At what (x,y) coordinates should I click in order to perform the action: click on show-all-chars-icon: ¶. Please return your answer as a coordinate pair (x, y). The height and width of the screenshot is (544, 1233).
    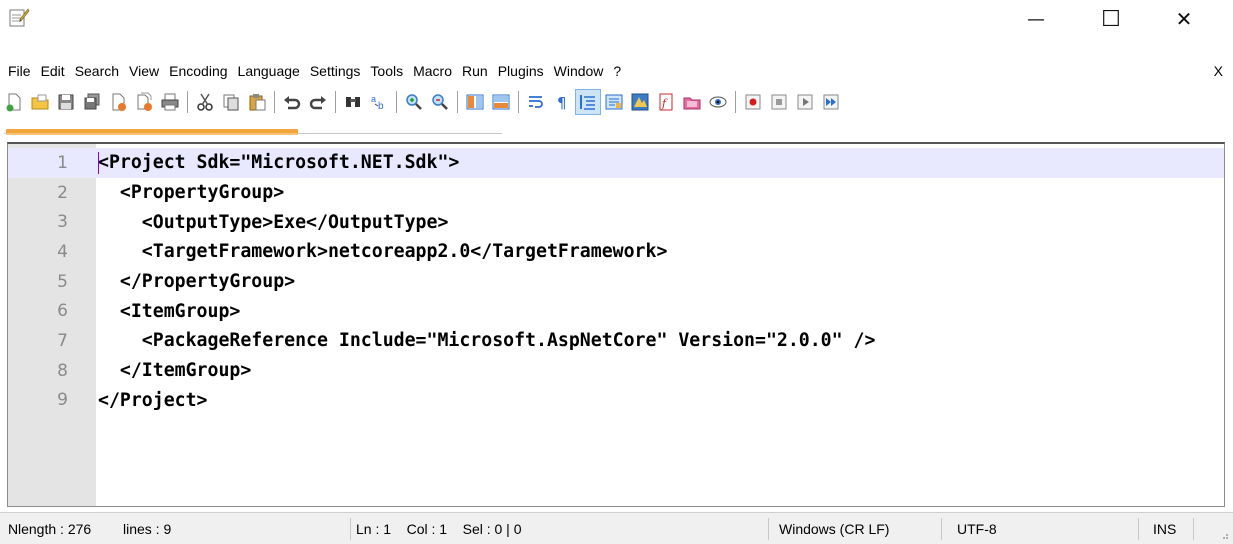
    Looking at the image, I should click on (562, 103).